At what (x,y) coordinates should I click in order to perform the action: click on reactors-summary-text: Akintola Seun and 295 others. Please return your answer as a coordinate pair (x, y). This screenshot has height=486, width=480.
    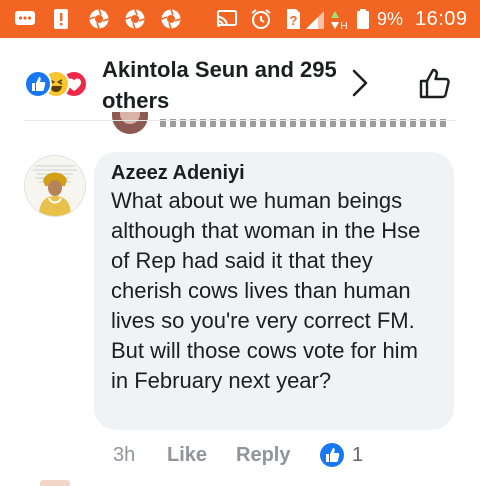
    Looking at the image, I should click on (222, 85).